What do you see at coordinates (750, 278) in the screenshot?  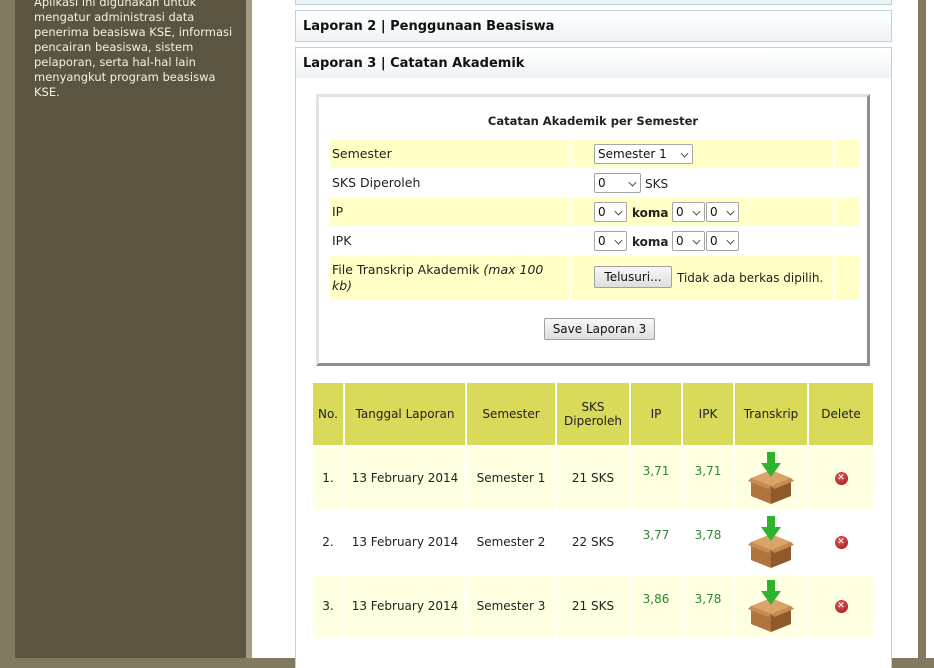 I see `no-file-text: Tidak ada berkas dipilih.` at bounding box center [750, 278].